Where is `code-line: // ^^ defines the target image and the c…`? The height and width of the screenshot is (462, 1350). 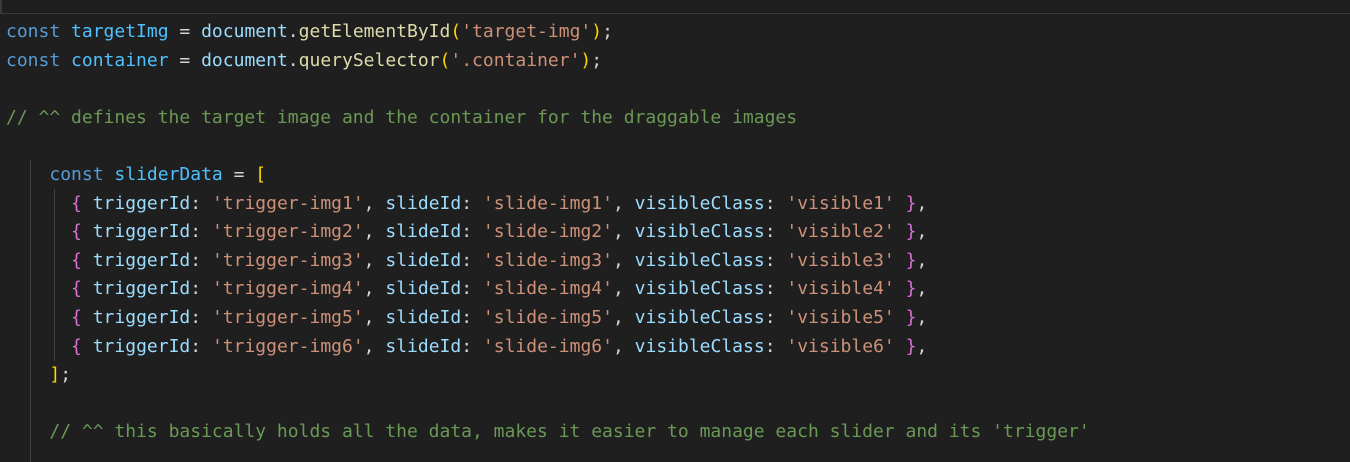 code-line: // ^^ defines the target image and the c… is located at coordinates (401, 118).